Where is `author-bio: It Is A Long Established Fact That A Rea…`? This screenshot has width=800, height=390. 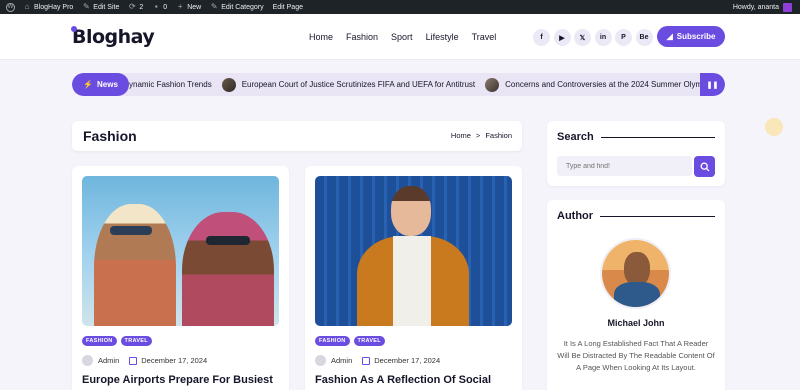 author-bio: It Is A Long Established Fact That A Rea… is located at coordinates (636, 355).